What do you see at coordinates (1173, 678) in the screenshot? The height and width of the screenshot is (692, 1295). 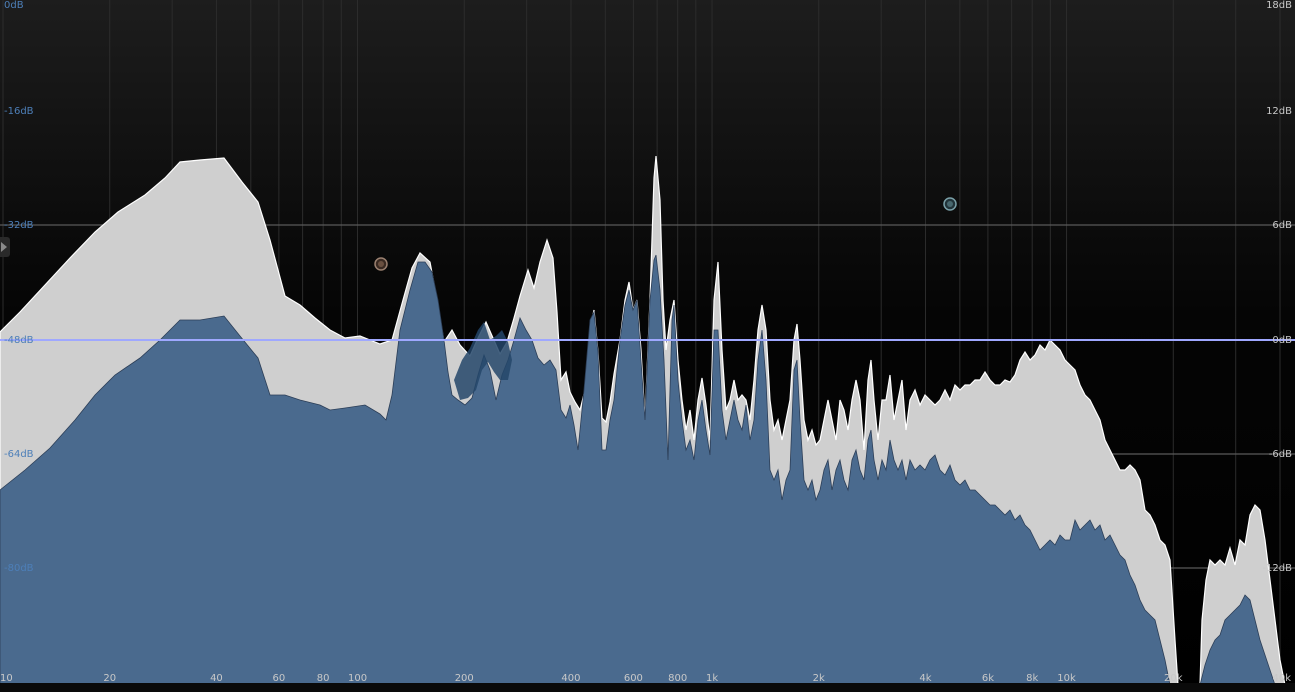 I see `frequency-label: 20k` at bounding box center [1173, 678].